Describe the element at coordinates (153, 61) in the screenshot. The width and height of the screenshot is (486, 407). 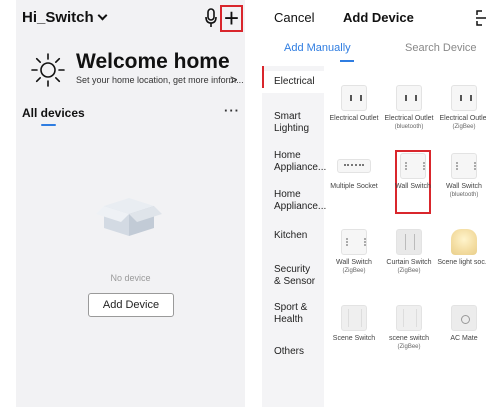
I see `welcome-title: Welcome home` at that location.